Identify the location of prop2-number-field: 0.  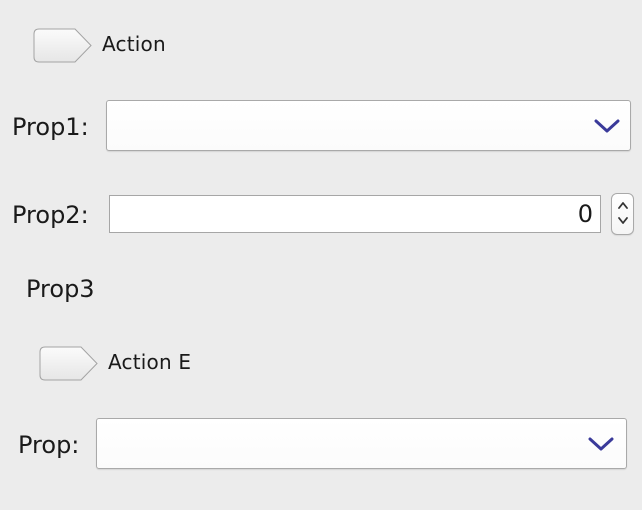
(355, 214).